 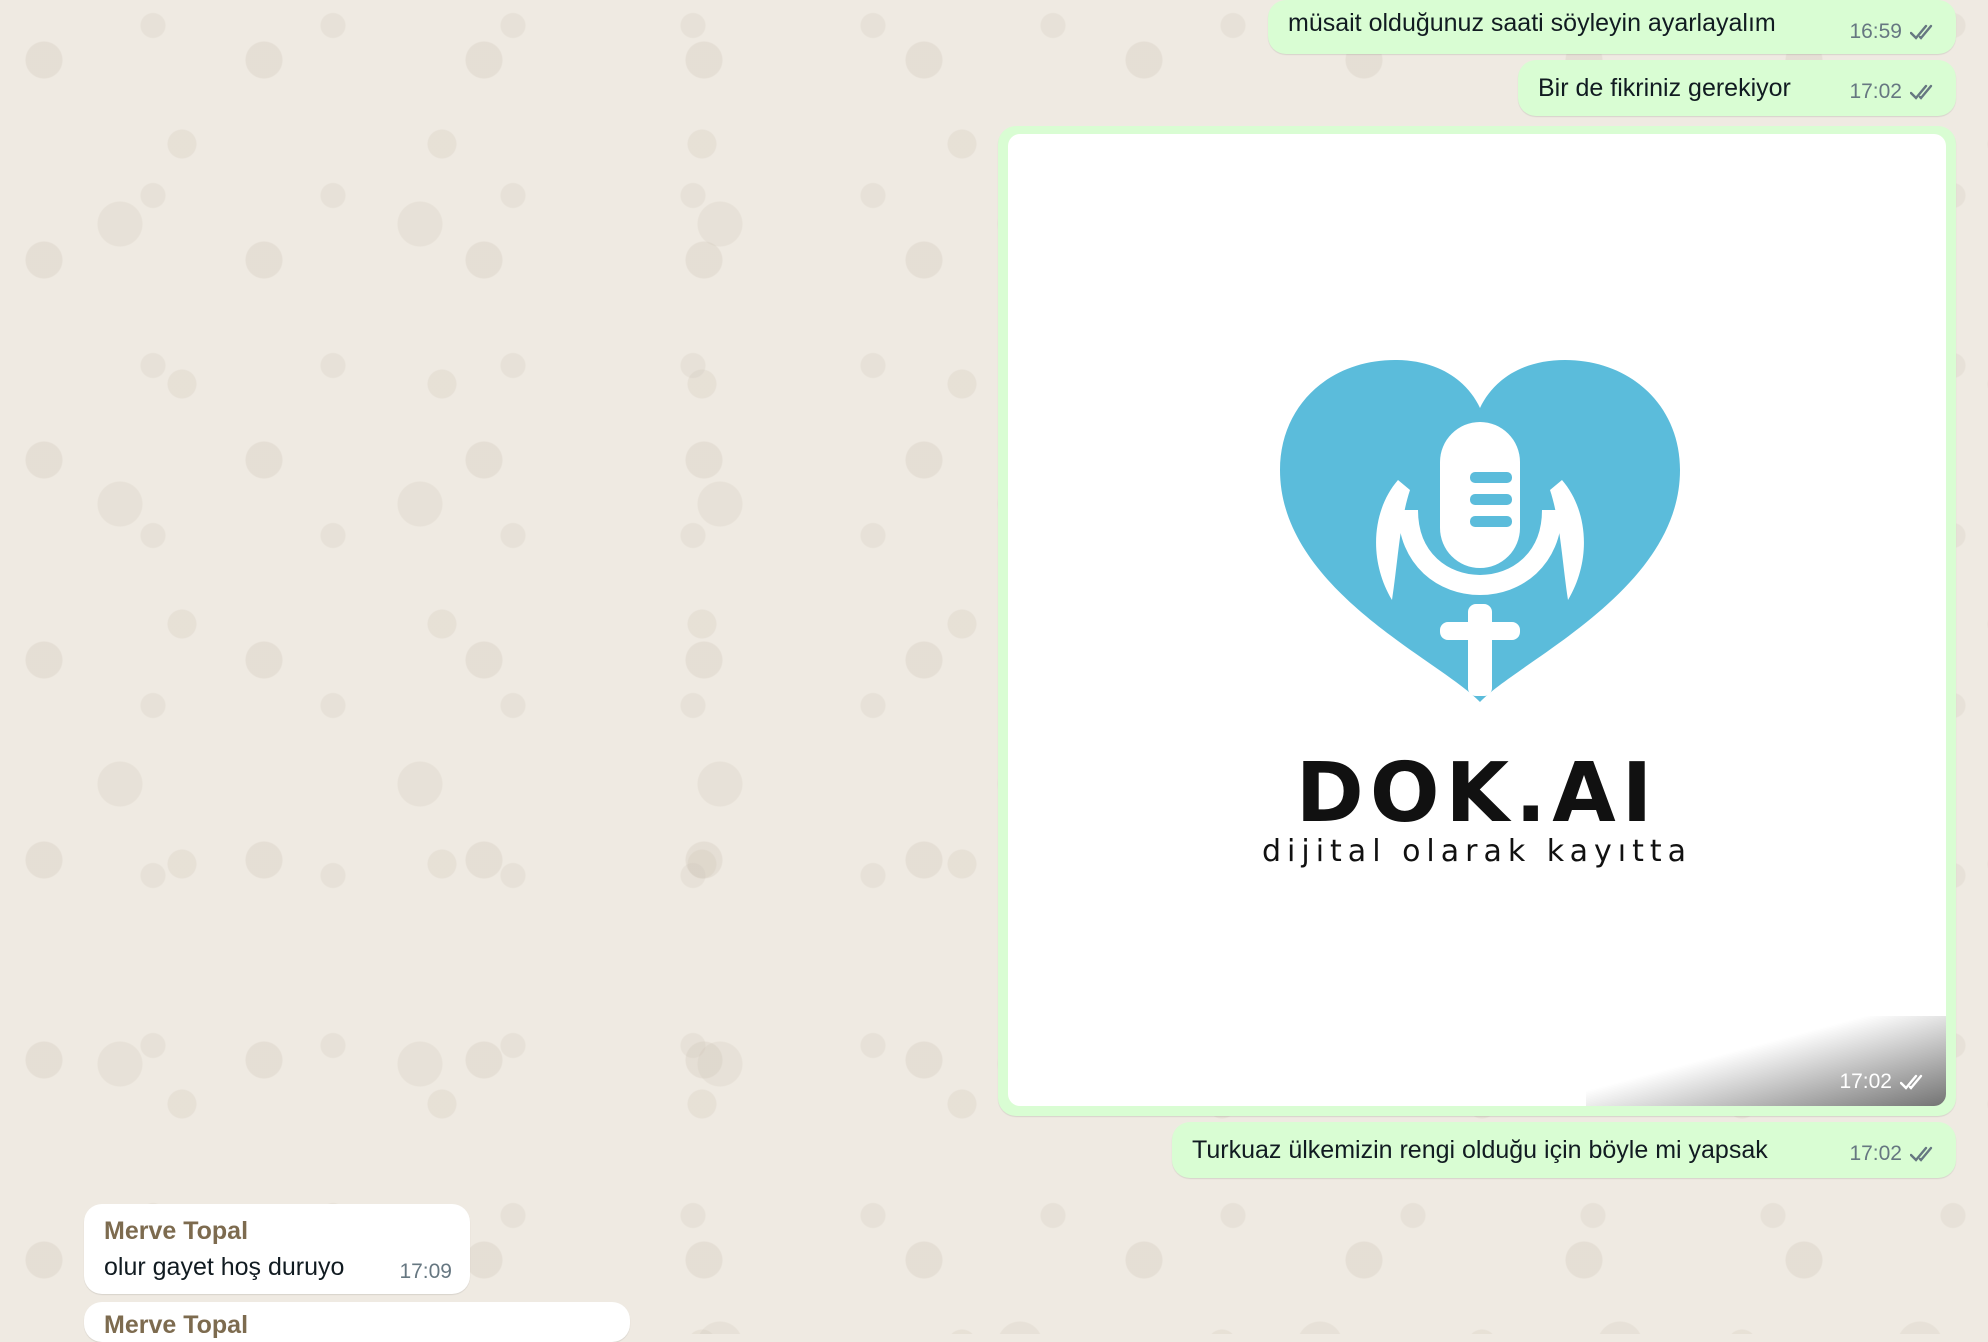 I want to click on outgoing-message: Bir de fikriniz gerekiyor 17:02, so click(x=1737, y=88).